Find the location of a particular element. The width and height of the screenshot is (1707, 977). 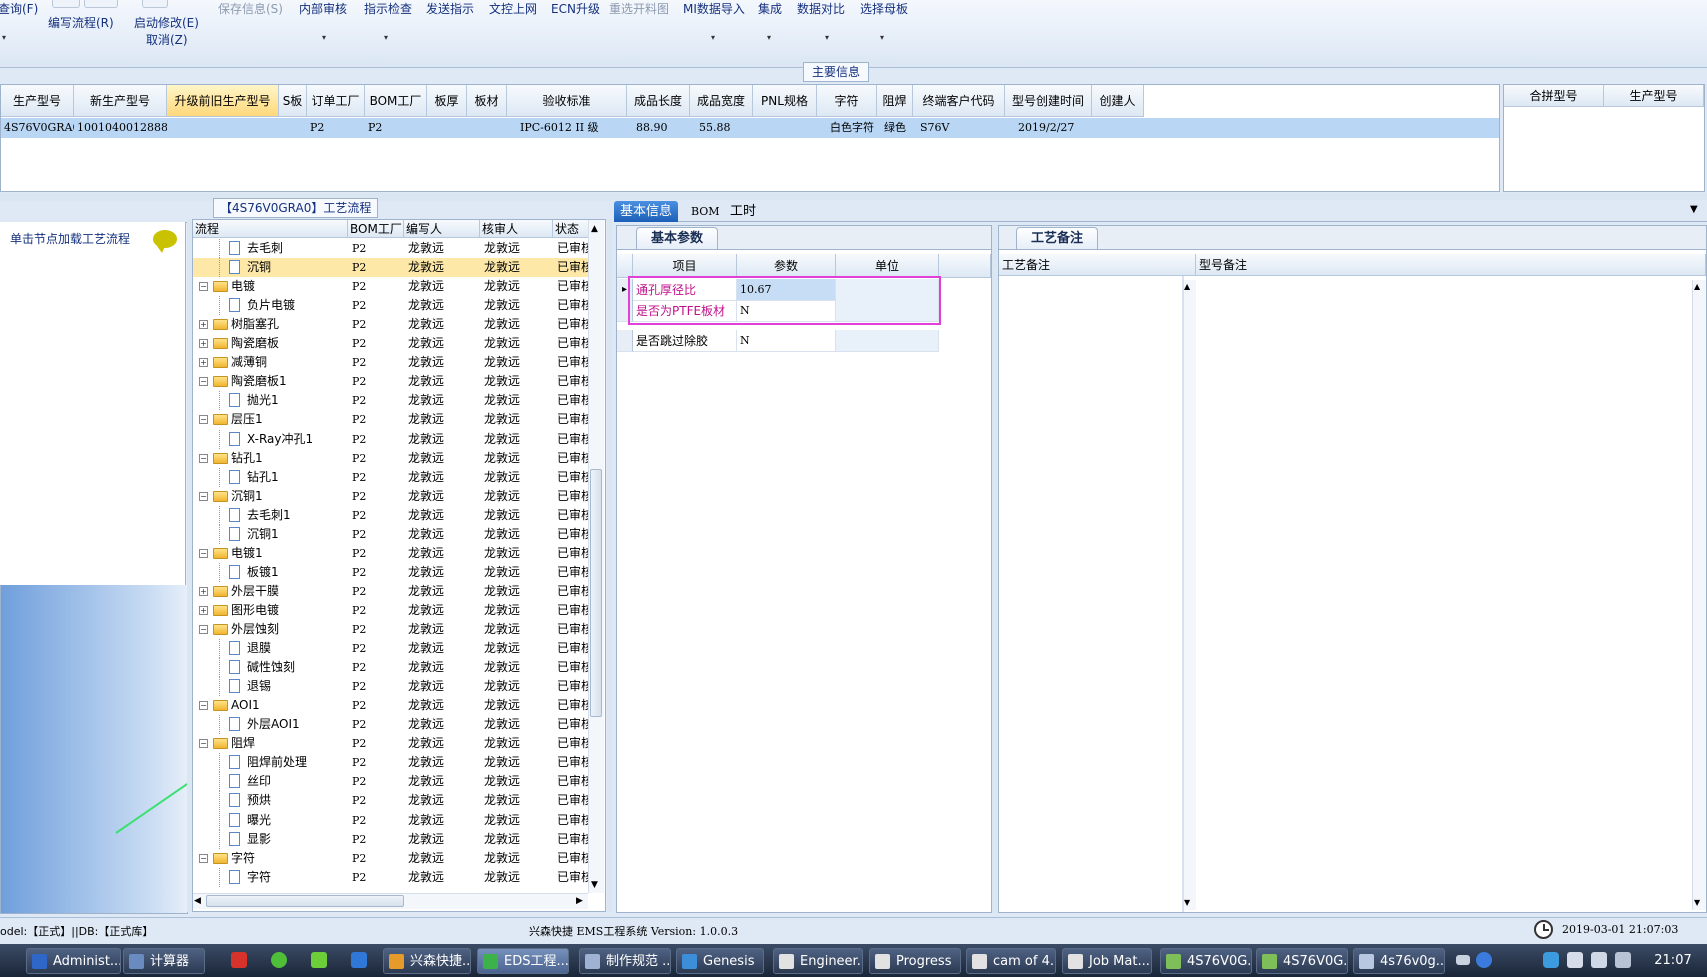

tree-row: 钻孔1 P2 龙敦远 龙敦远 已审核 is located at coordinates (393, 477).